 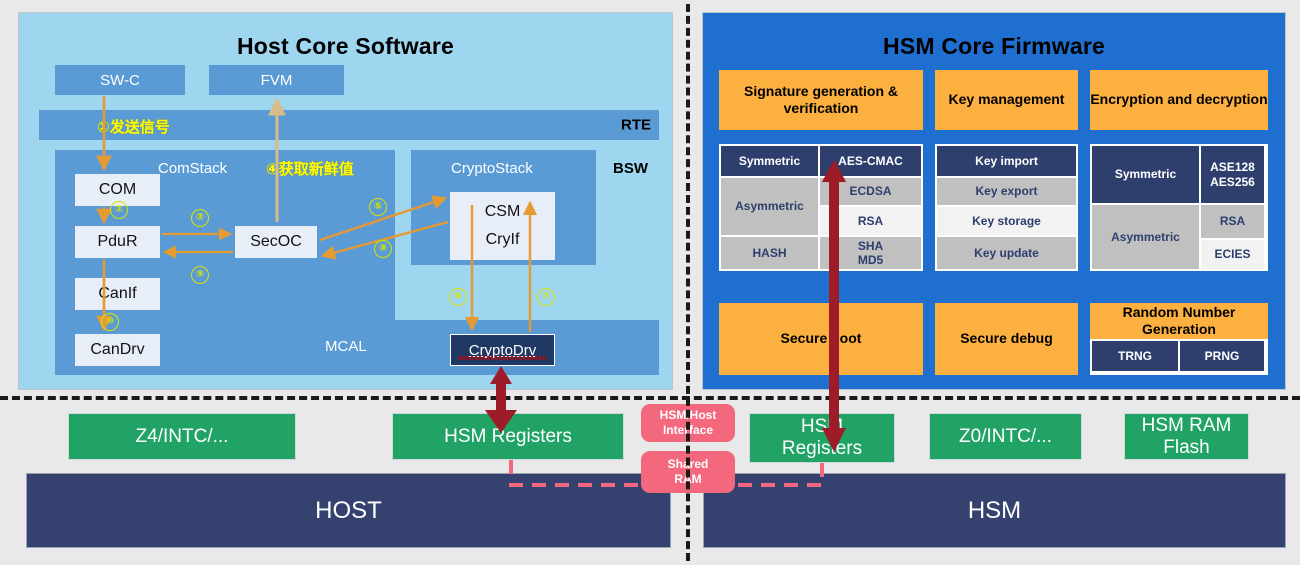 I want to click on signature-header: Signature generation & verification, so click(x=821, y=100).